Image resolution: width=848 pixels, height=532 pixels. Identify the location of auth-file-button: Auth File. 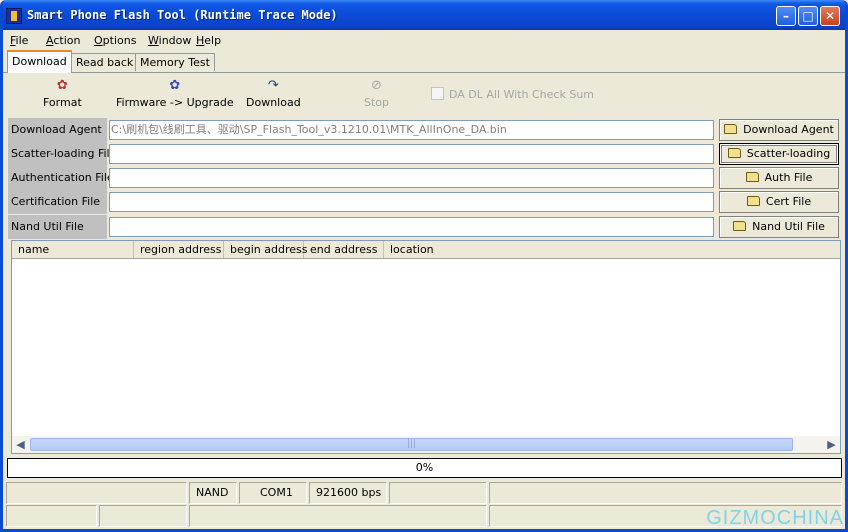
(779, 178).